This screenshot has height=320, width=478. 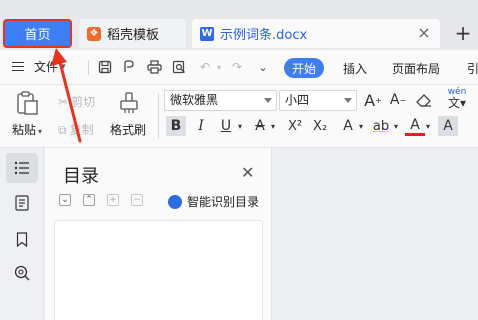 What do you see at coordinates (463, 33) in the screenshot?
I see `new-tab-icon: +` at bounding box center [463, 33].